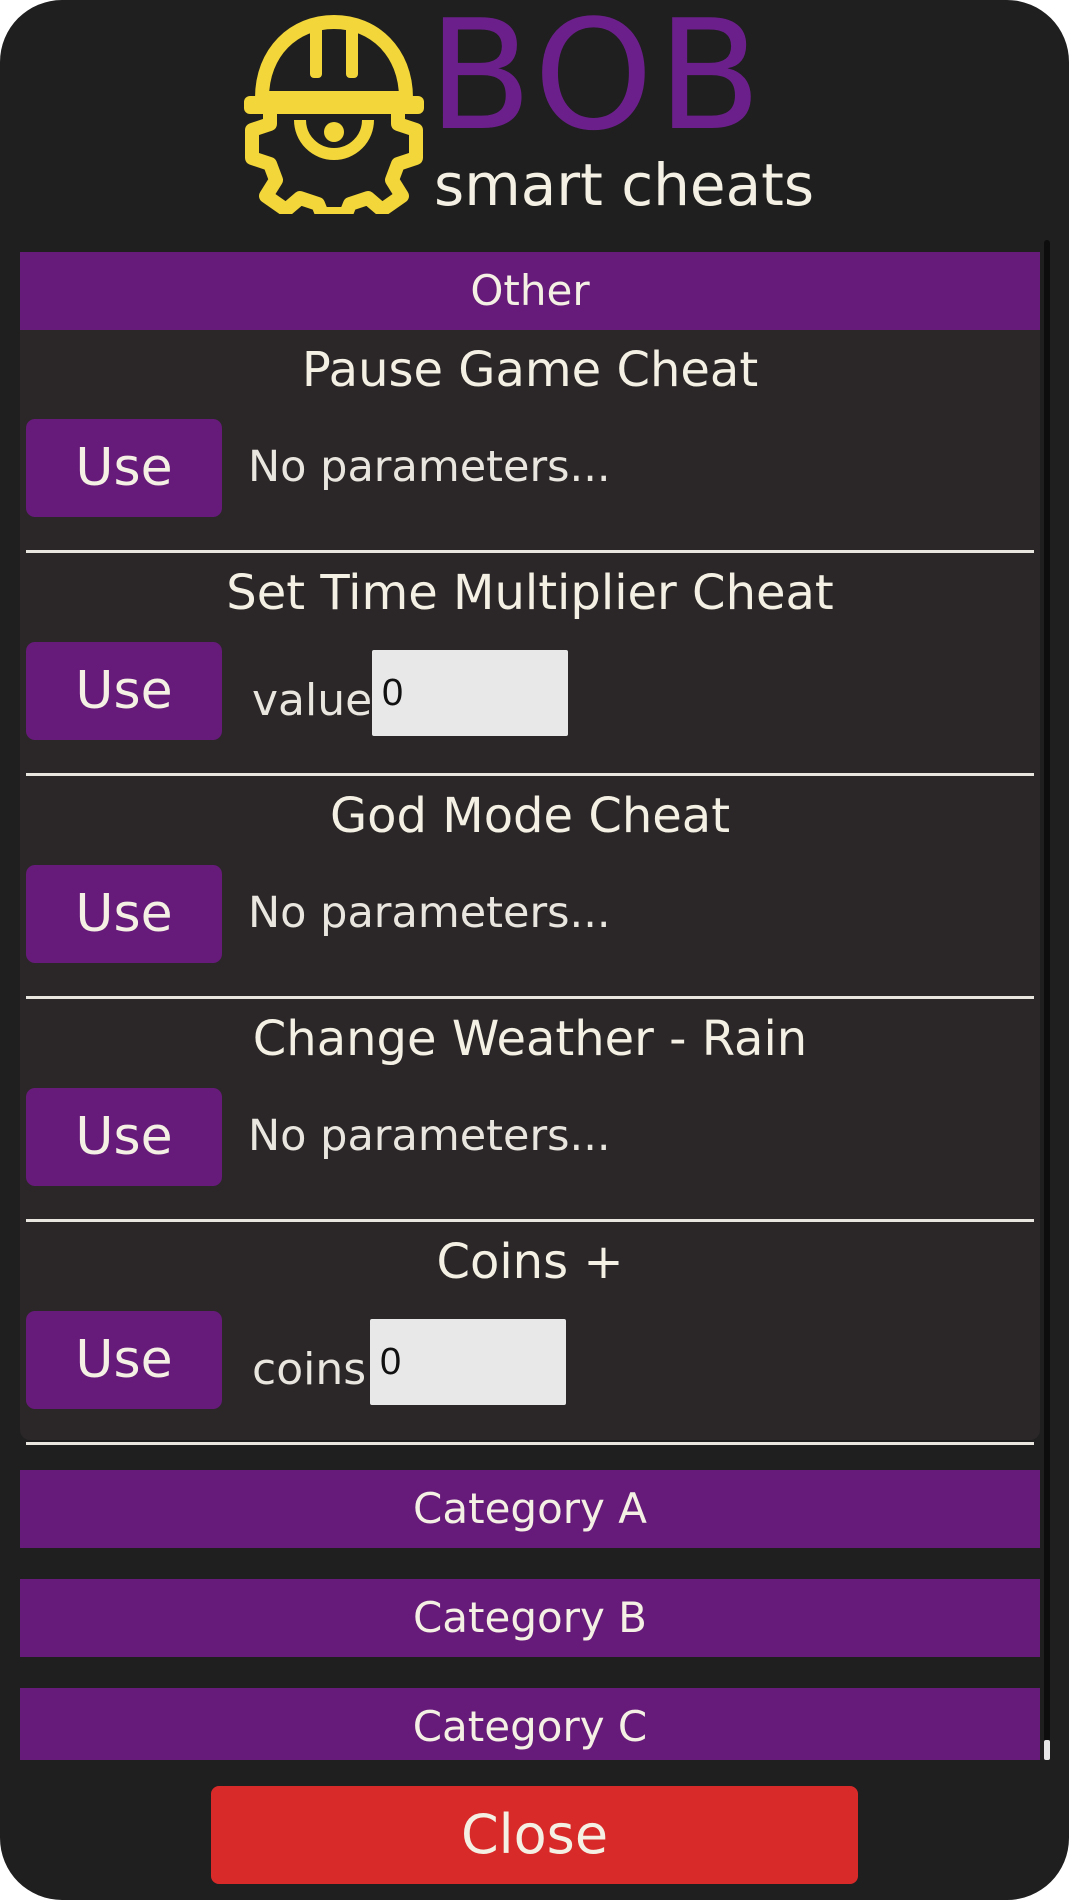  Describe the element at coordinates (1047, 1750) in the screenshot. I see `scrollbar-thumb` at that location.